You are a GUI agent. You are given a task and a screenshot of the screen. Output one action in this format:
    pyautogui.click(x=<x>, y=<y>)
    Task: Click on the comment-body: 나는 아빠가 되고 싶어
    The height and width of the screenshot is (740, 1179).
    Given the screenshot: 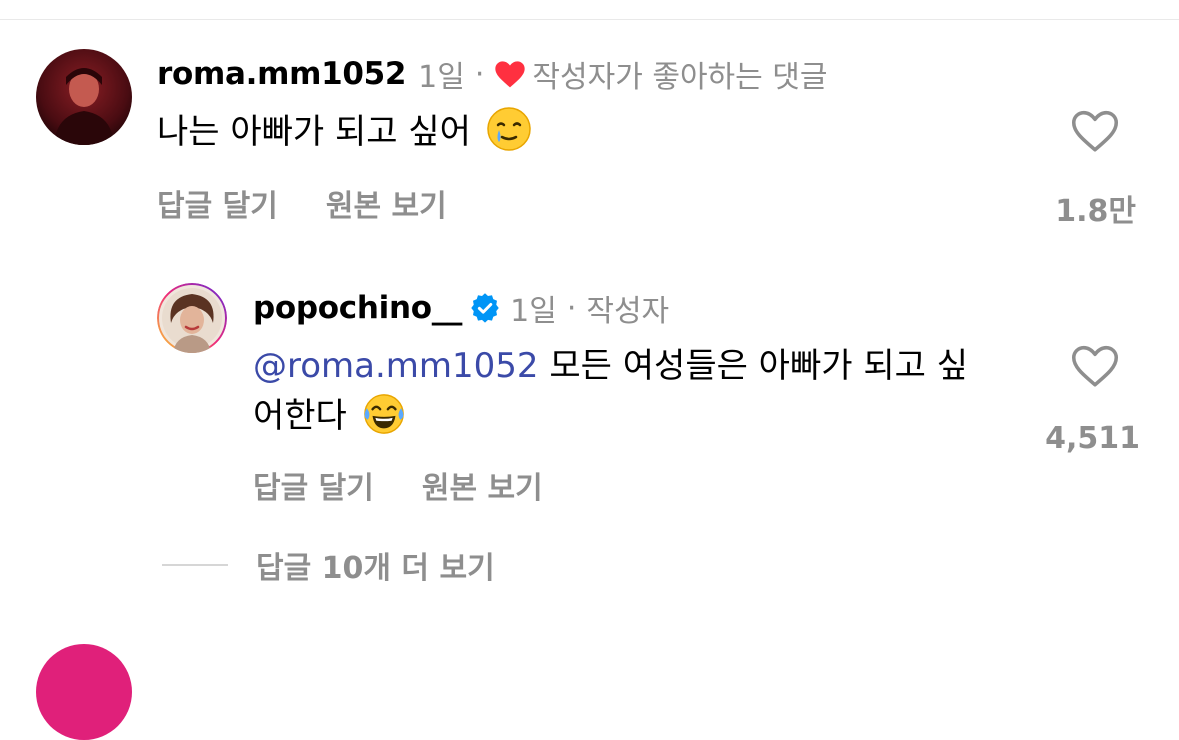 What is the action you would take?
    pyautogui.click(x=314, y=132)
    